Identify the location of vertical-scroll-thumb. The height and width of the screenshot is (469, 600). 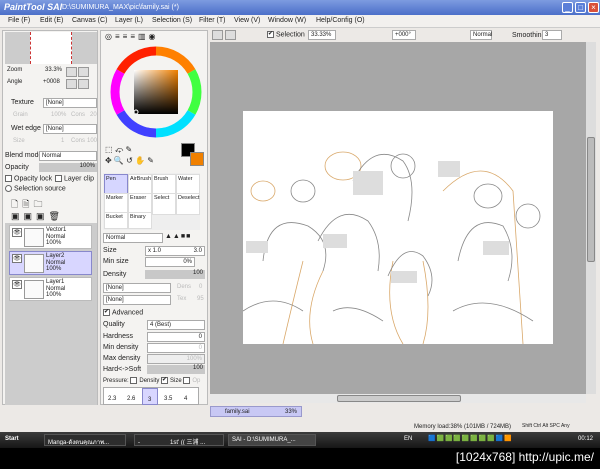
(591, 199).